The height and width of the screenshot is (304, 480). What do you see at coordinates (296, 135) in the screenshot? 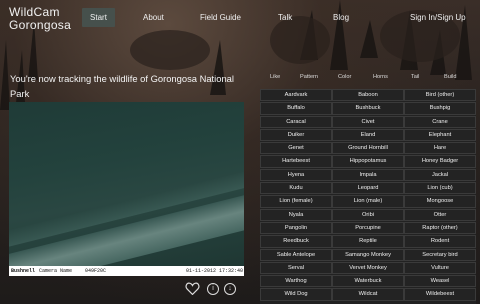
I see `animal-choice: Duiker` at bounding box center [296, 135].